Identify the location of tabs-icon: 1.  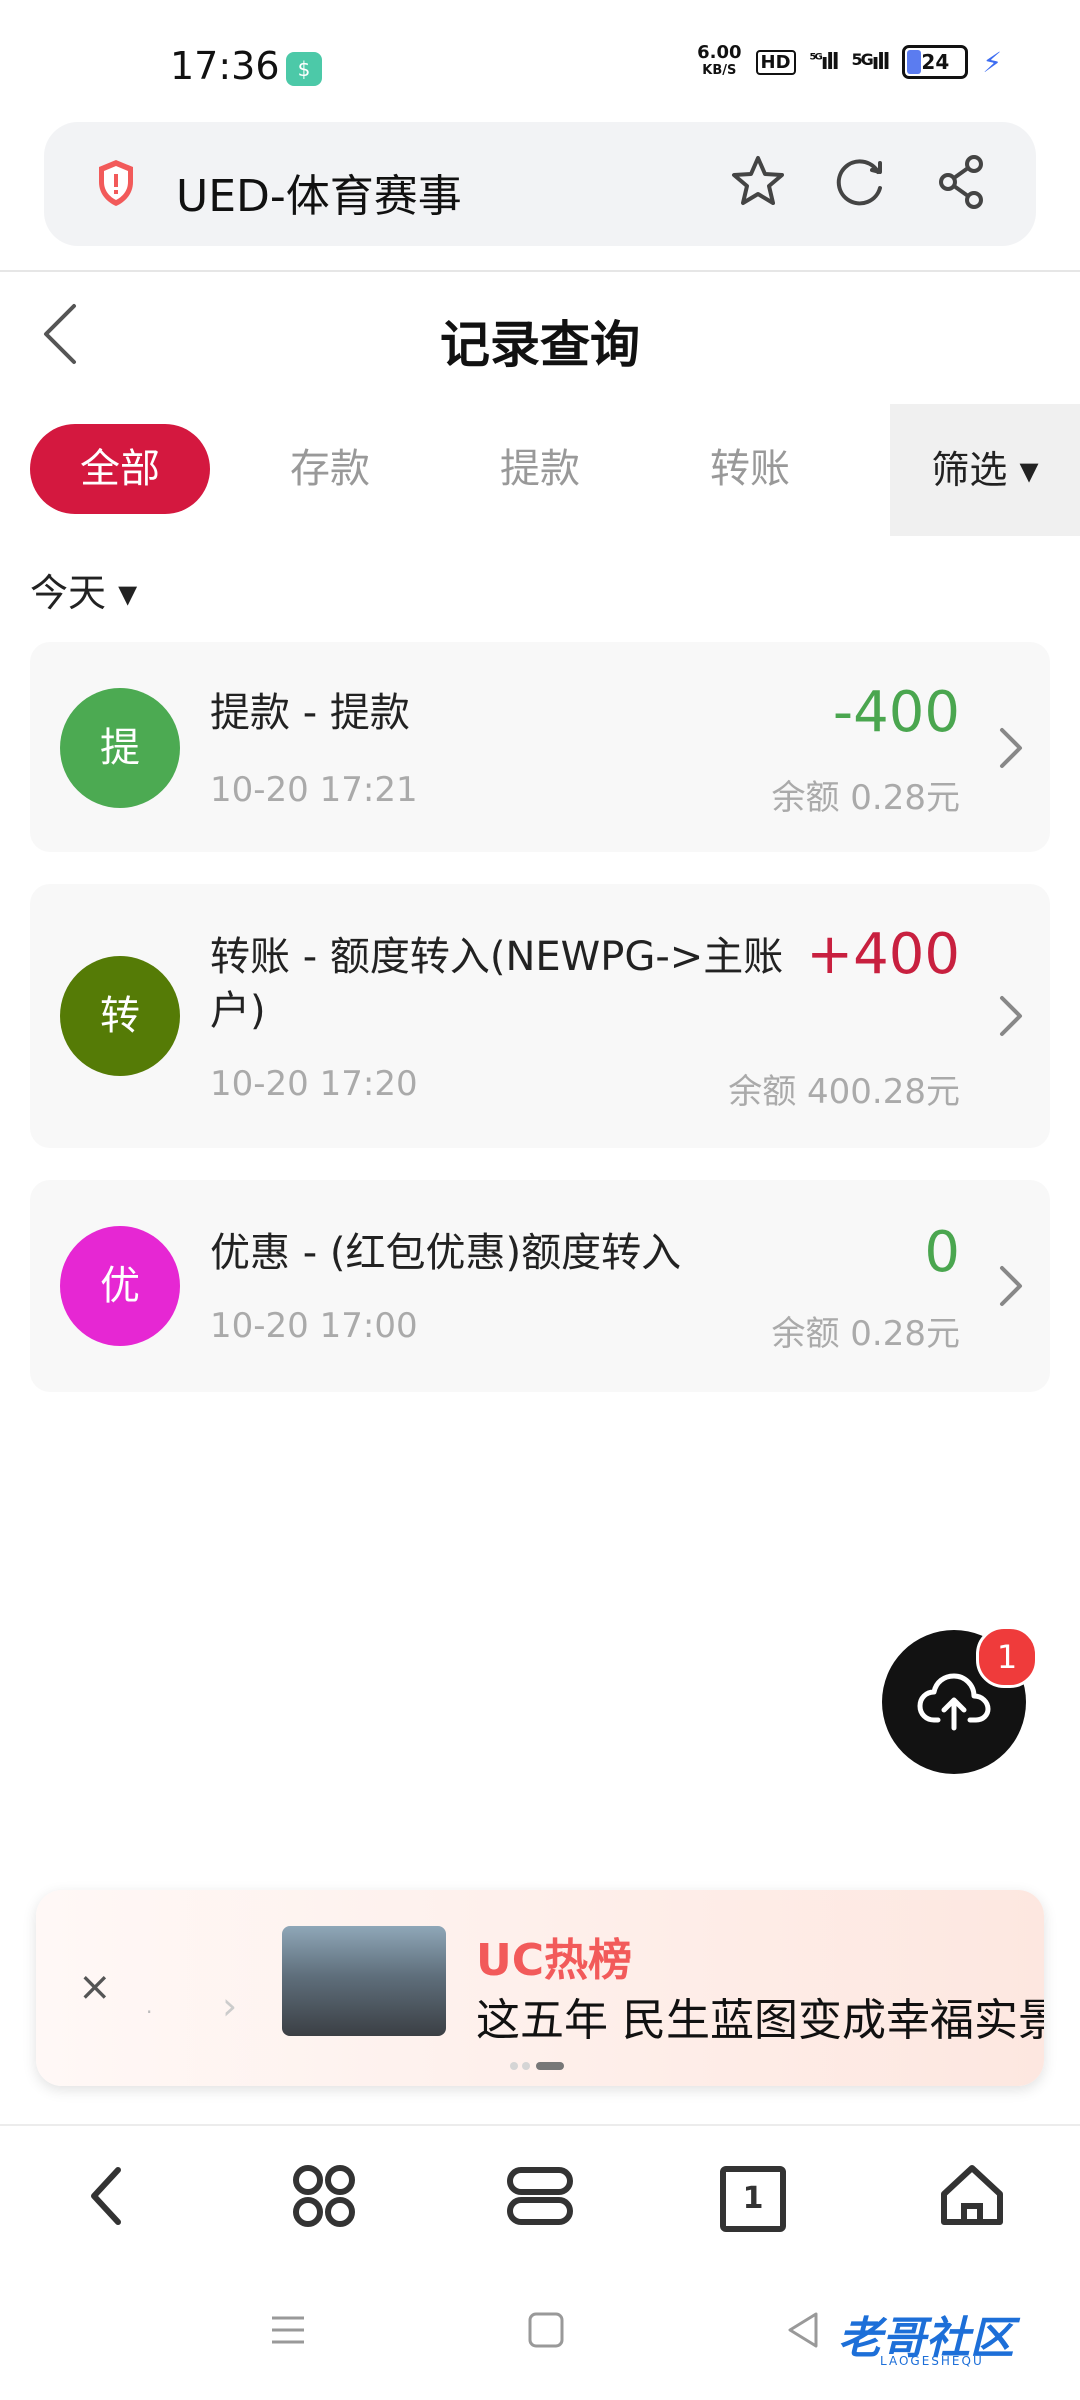
(753, 2199).